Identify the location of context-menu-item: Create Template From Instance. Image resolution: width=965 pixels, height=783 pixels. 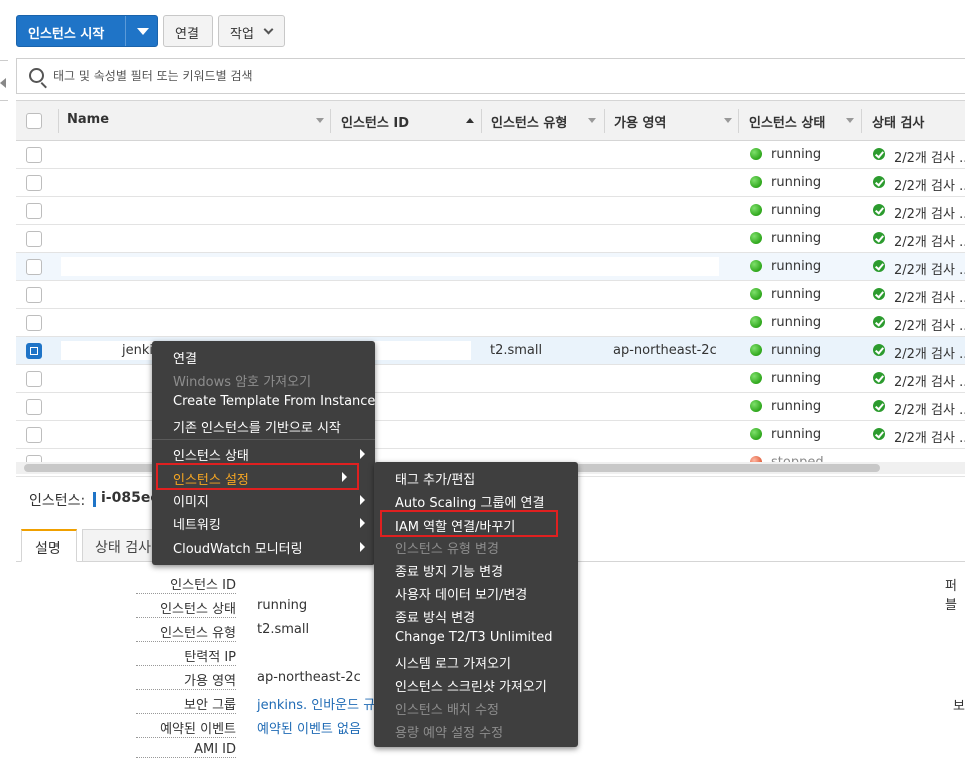
(263, 402).